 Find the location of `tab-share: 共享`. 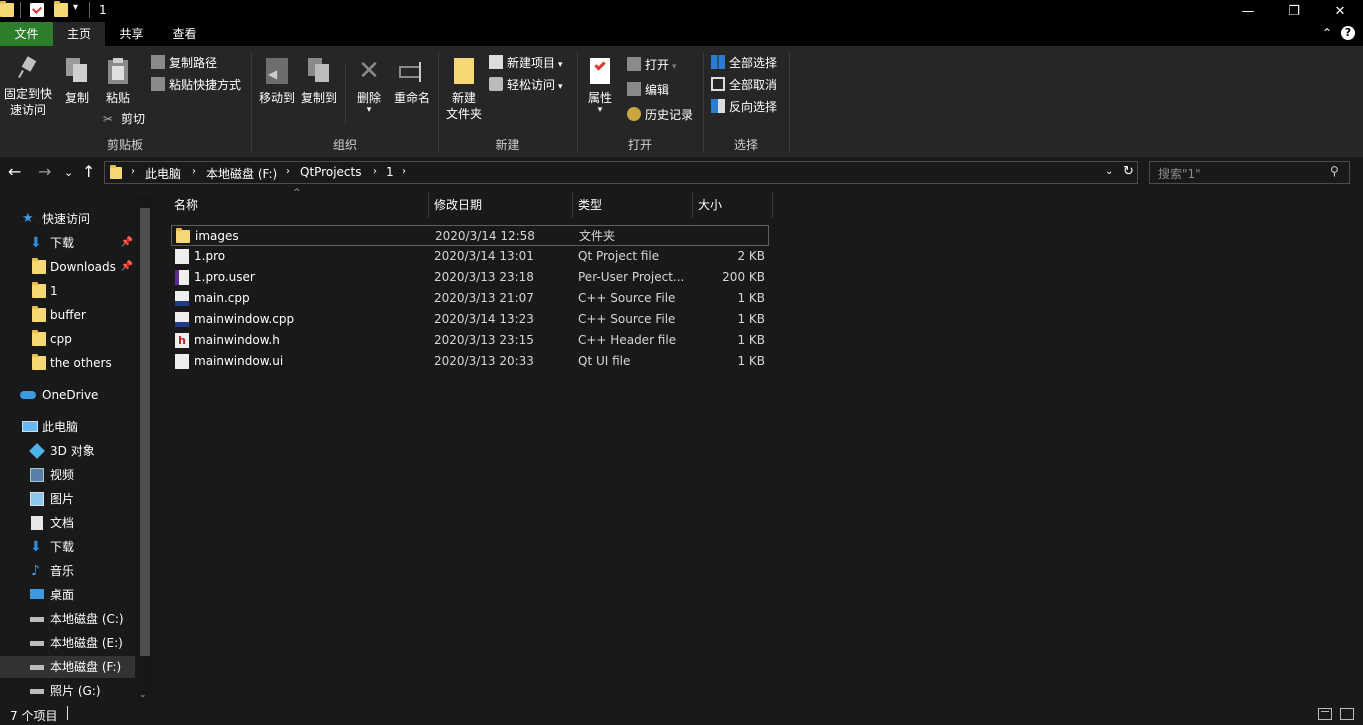

tab-share: 共享 is located at coordinates (131, 34).